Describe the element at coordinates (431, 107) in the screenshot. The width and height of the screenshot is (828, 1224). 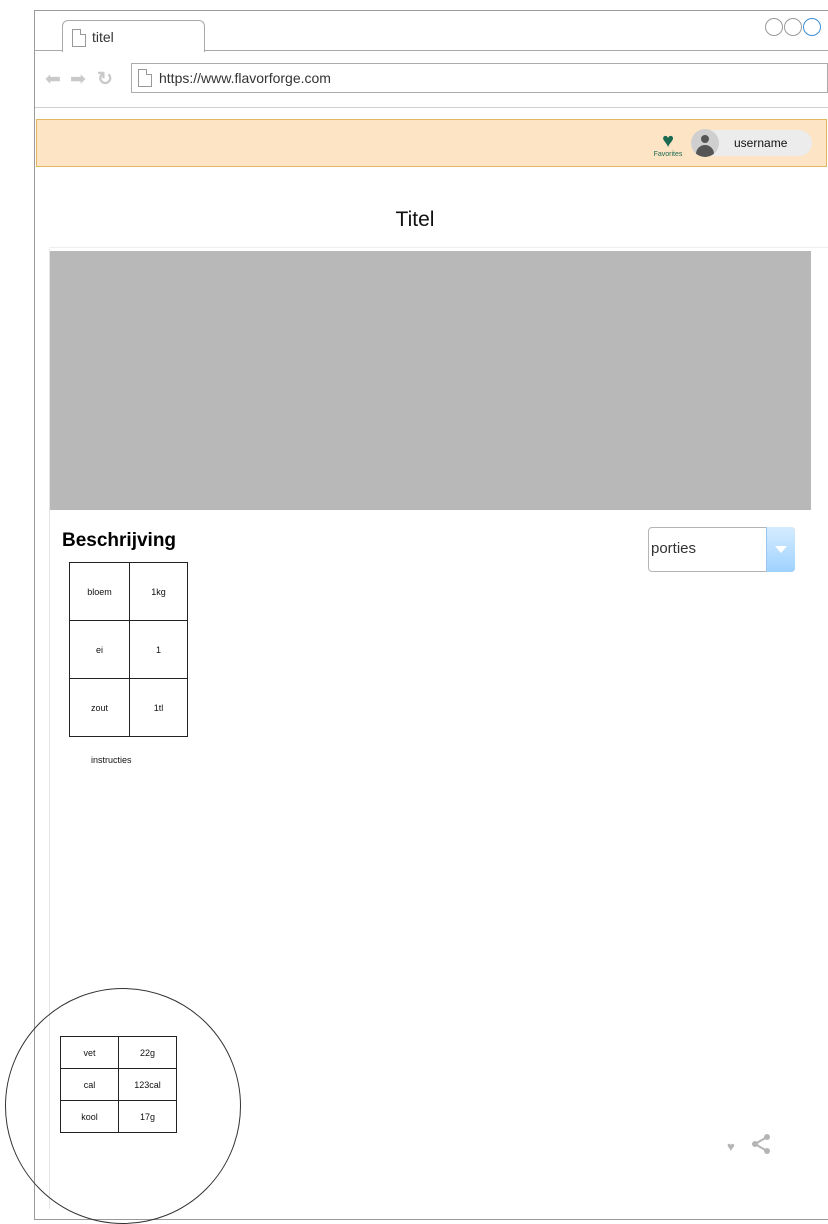
I see `toolbar-divider` at that location.